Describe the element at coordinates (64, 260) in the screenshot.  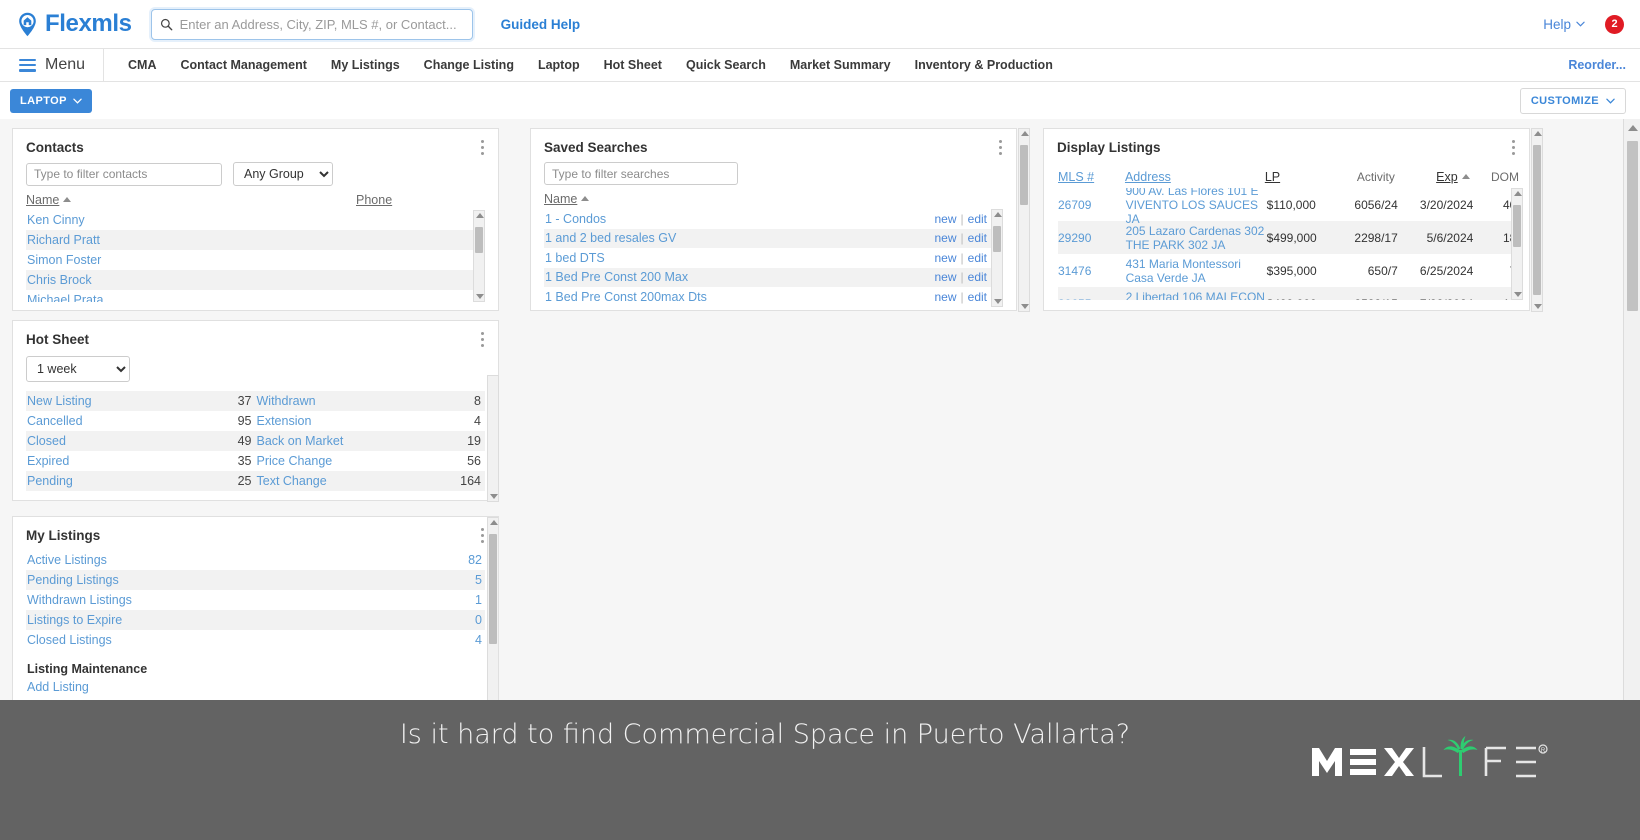
I see `contact-name: Simon Foster` at that location.